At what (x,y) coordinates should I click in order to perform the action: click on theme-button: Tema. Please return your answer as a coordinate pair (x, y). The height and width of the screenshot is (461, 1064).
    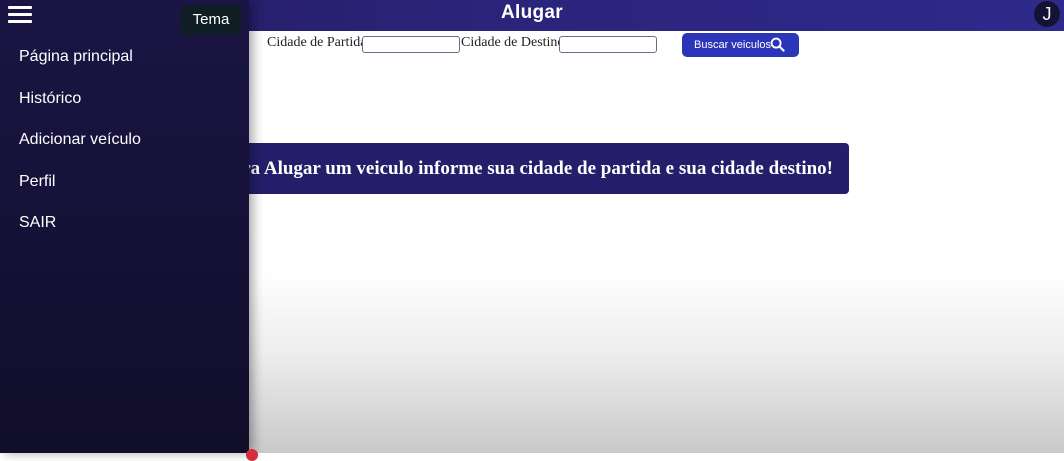
    Looking at the image, I should click on (211, 20).